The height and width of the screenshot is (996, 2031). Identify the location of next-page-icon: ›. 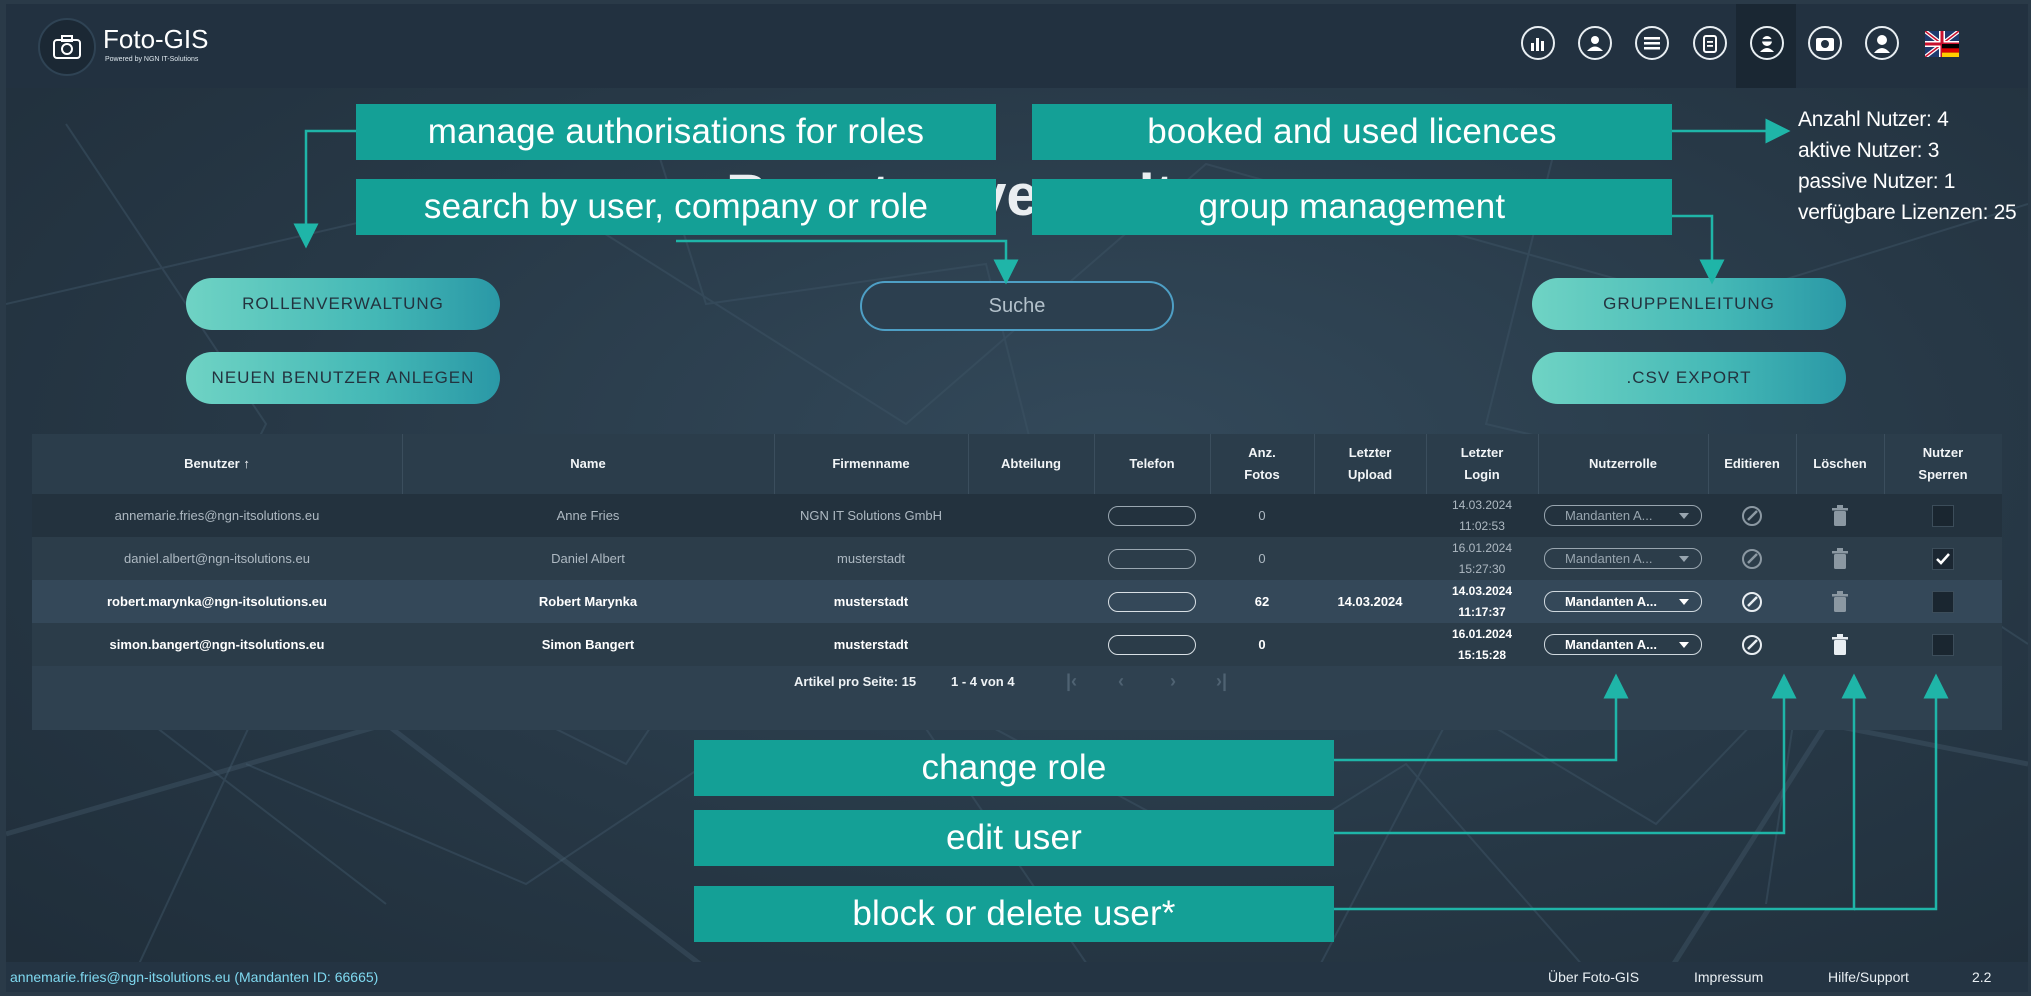
(1173, 681).